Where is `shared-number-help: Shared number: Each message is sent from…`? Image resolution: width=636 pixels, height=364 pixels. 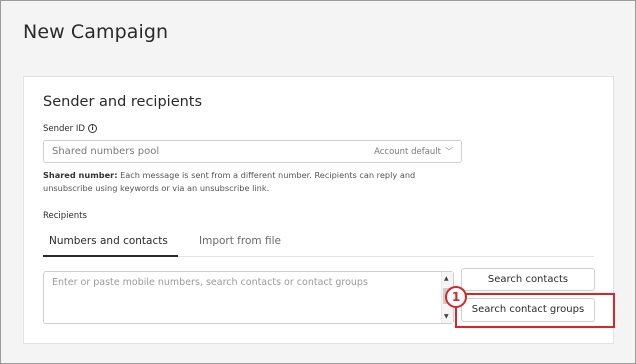
shared-number-help: Shared number: Each message is sent from… is located at coordinates (233, 182).